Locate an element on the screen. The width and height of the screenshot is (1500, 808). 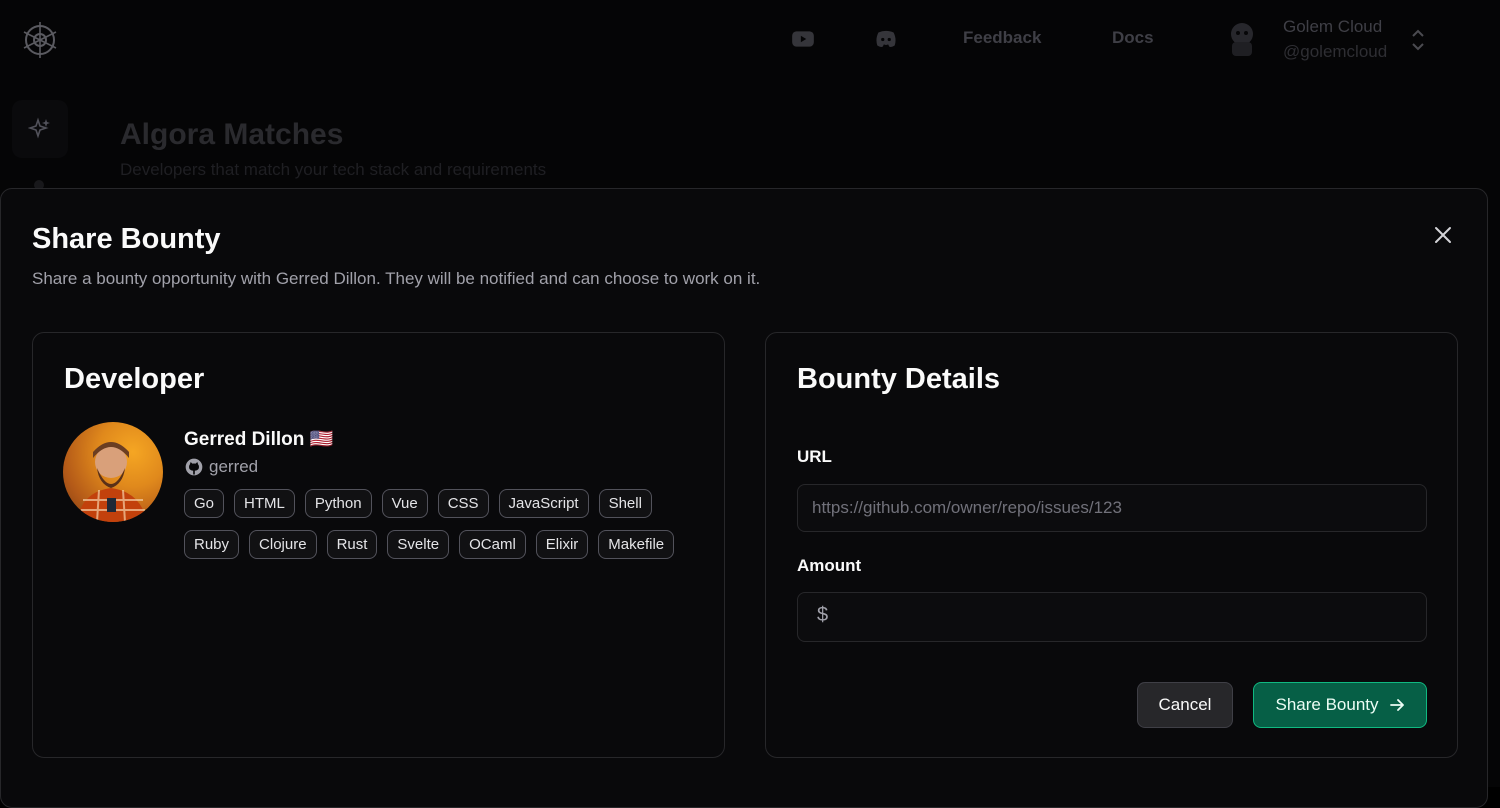
tech-tag: Elixir is located at coordinates (562, 544).